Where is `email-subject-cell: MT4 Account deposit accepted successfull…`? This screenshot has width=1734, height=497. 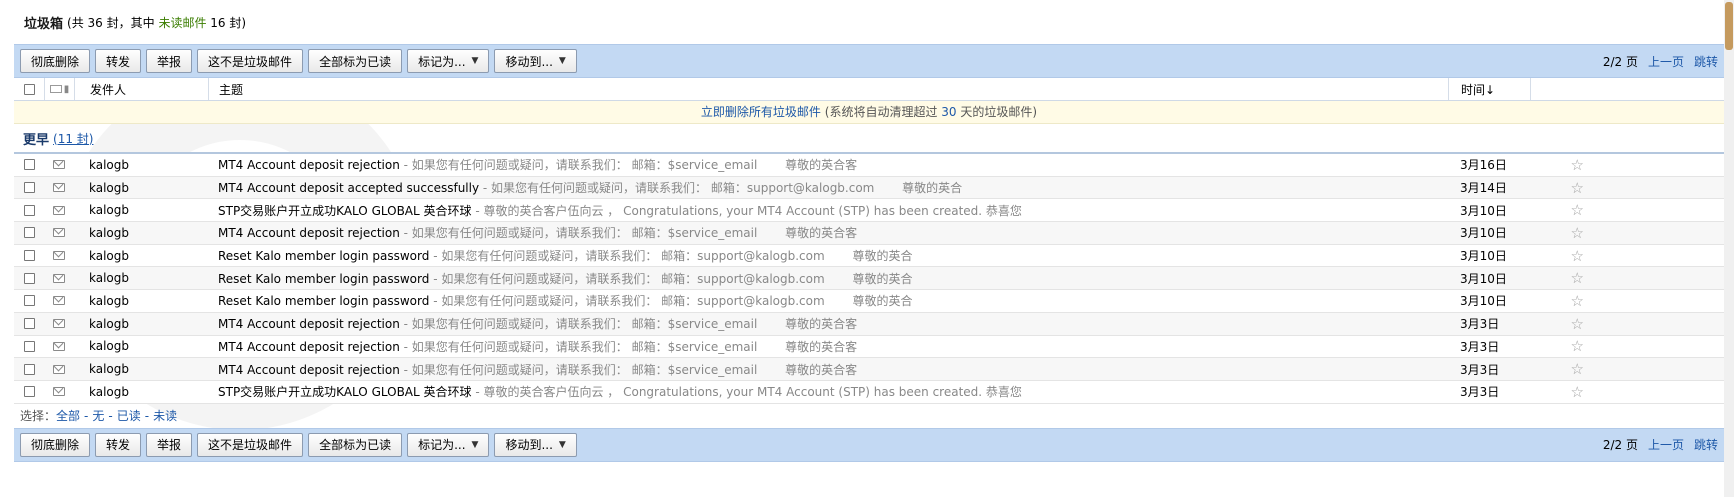 email-subject-cell: MT4 Account deposit accepted successfull… is located at coordinates (828, 187).